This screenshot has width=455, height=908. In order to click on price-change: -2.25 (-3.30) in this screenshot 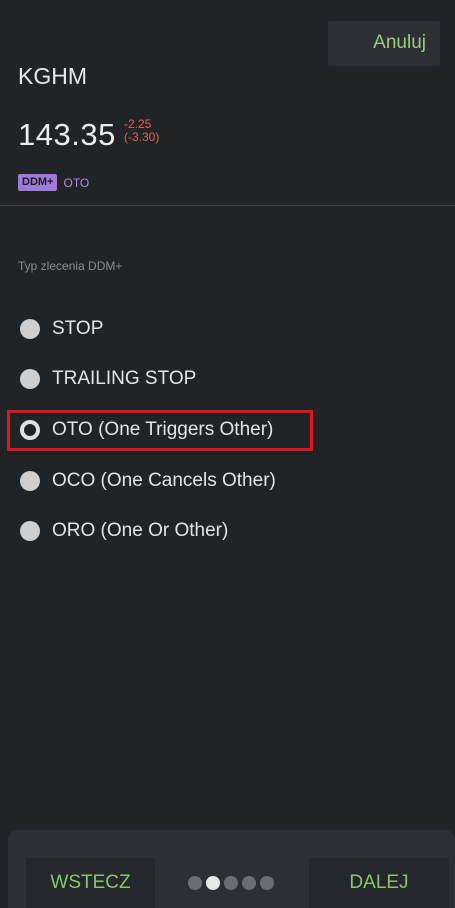, I will do `click(141, 131)`.